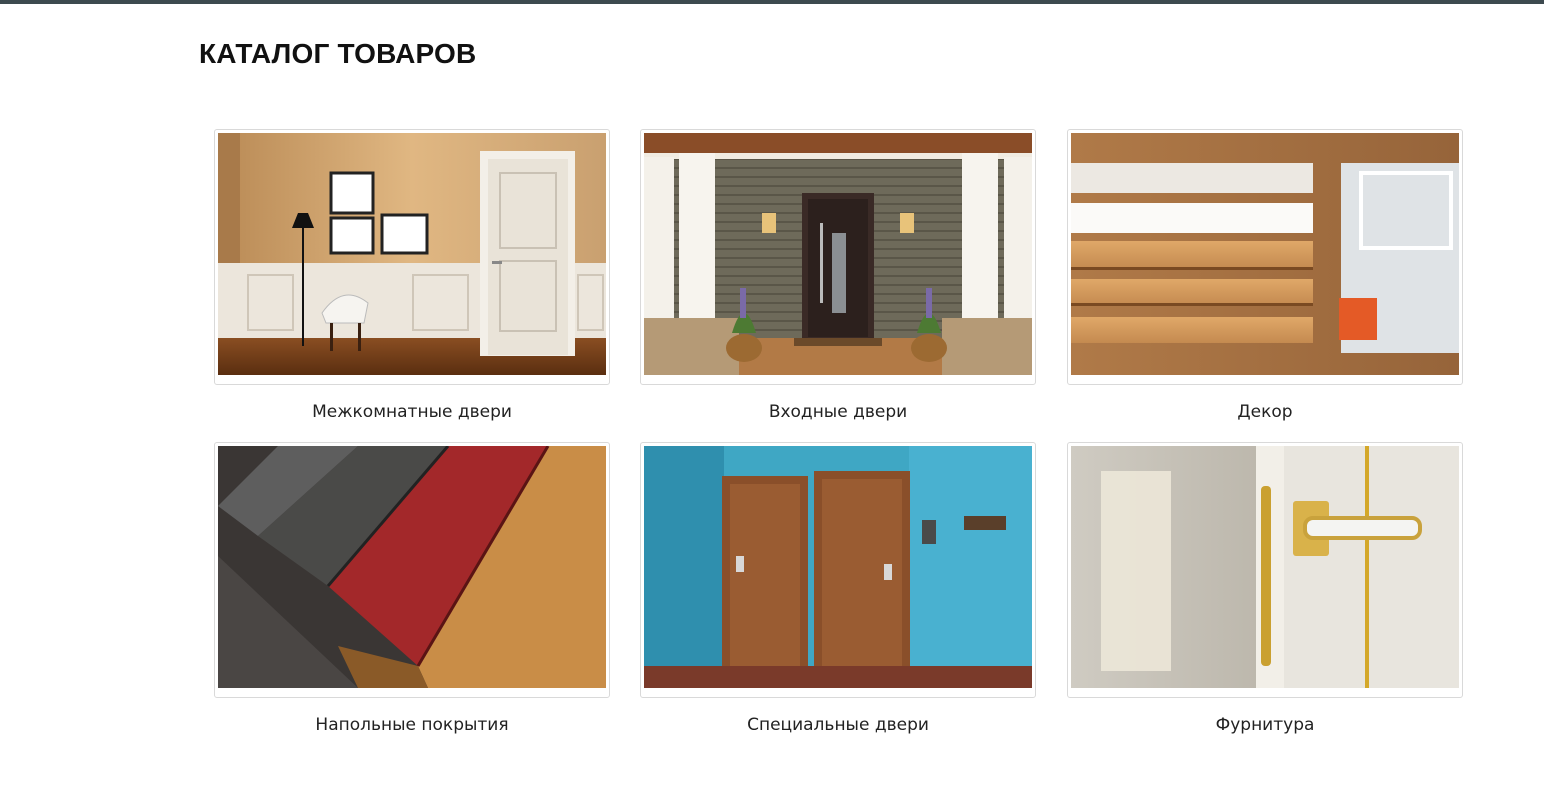  I want to click on page-title: КАТАЛОГ ТОВАРОВ, so click(338, 53).